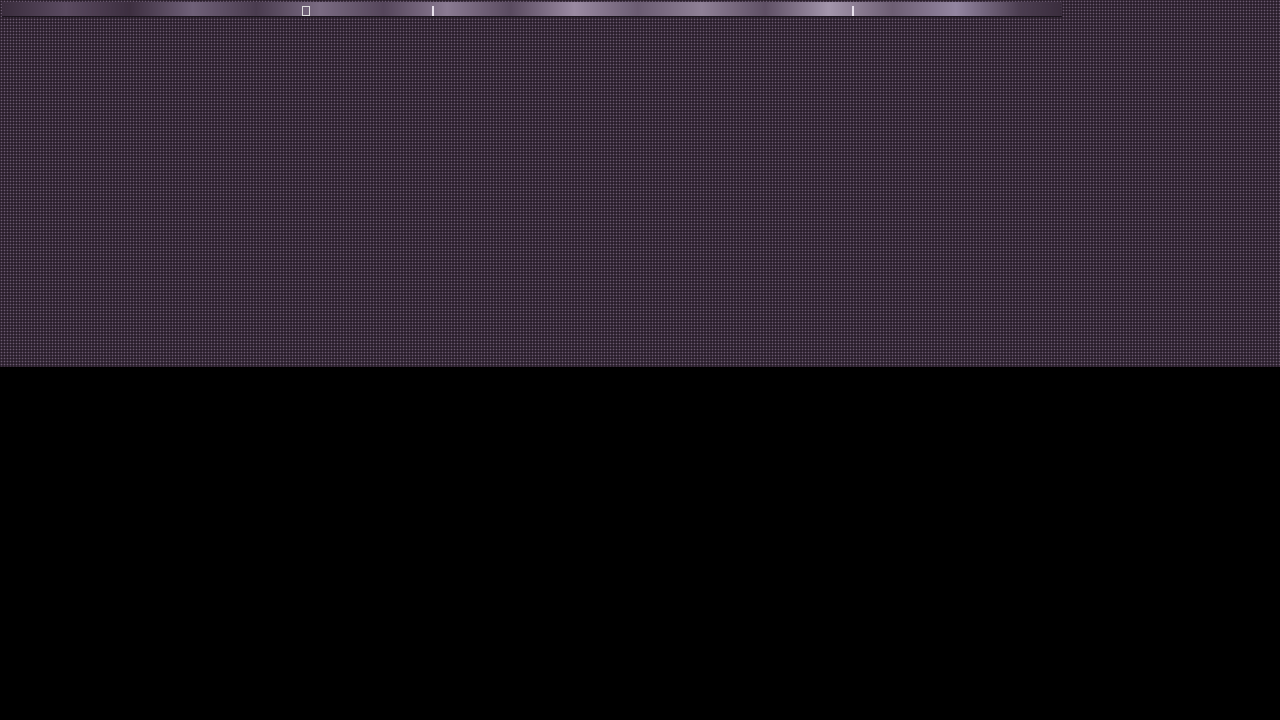 This screenshot has width=1280, height=720. What do you see at coordinates (532, 9) in the screenshot?
I see `top-image-strip` at bounding box center [532, 9].